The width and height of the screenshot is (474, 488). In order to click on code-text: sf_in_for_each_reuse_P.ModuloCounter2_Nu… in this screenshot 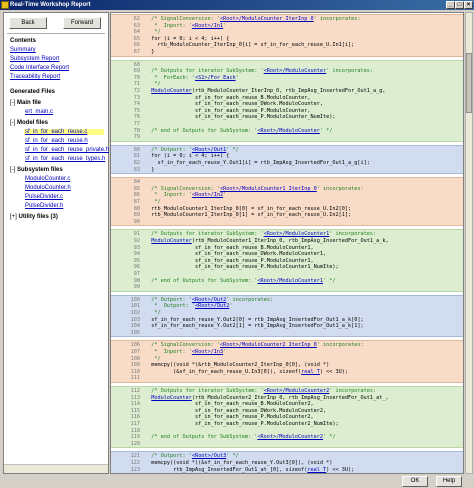, I will do `click(242, 424)`.